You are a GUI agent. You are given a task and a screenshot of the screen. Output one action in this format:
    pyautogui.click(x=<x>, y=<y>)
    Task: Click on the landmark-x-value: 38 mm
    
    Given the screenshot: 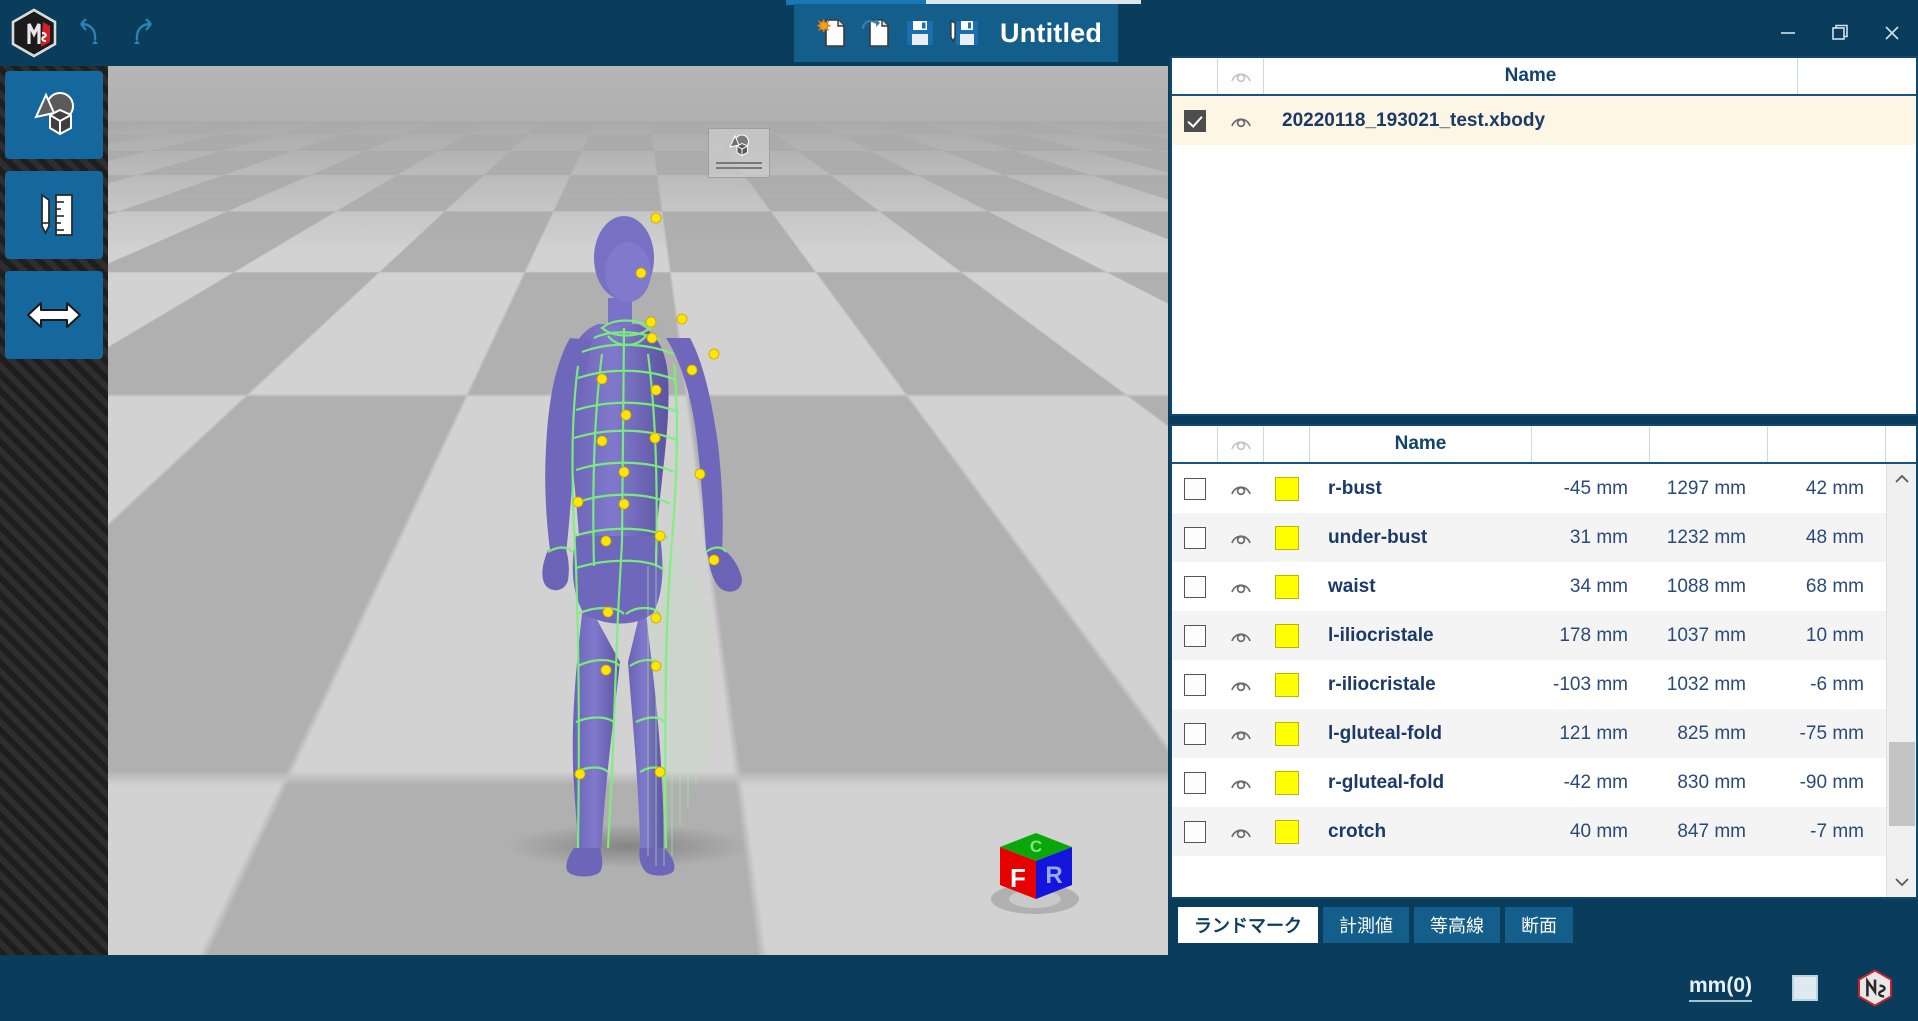 What is the action you would take?
    pyautogui.click(x=1591, y=857)
    